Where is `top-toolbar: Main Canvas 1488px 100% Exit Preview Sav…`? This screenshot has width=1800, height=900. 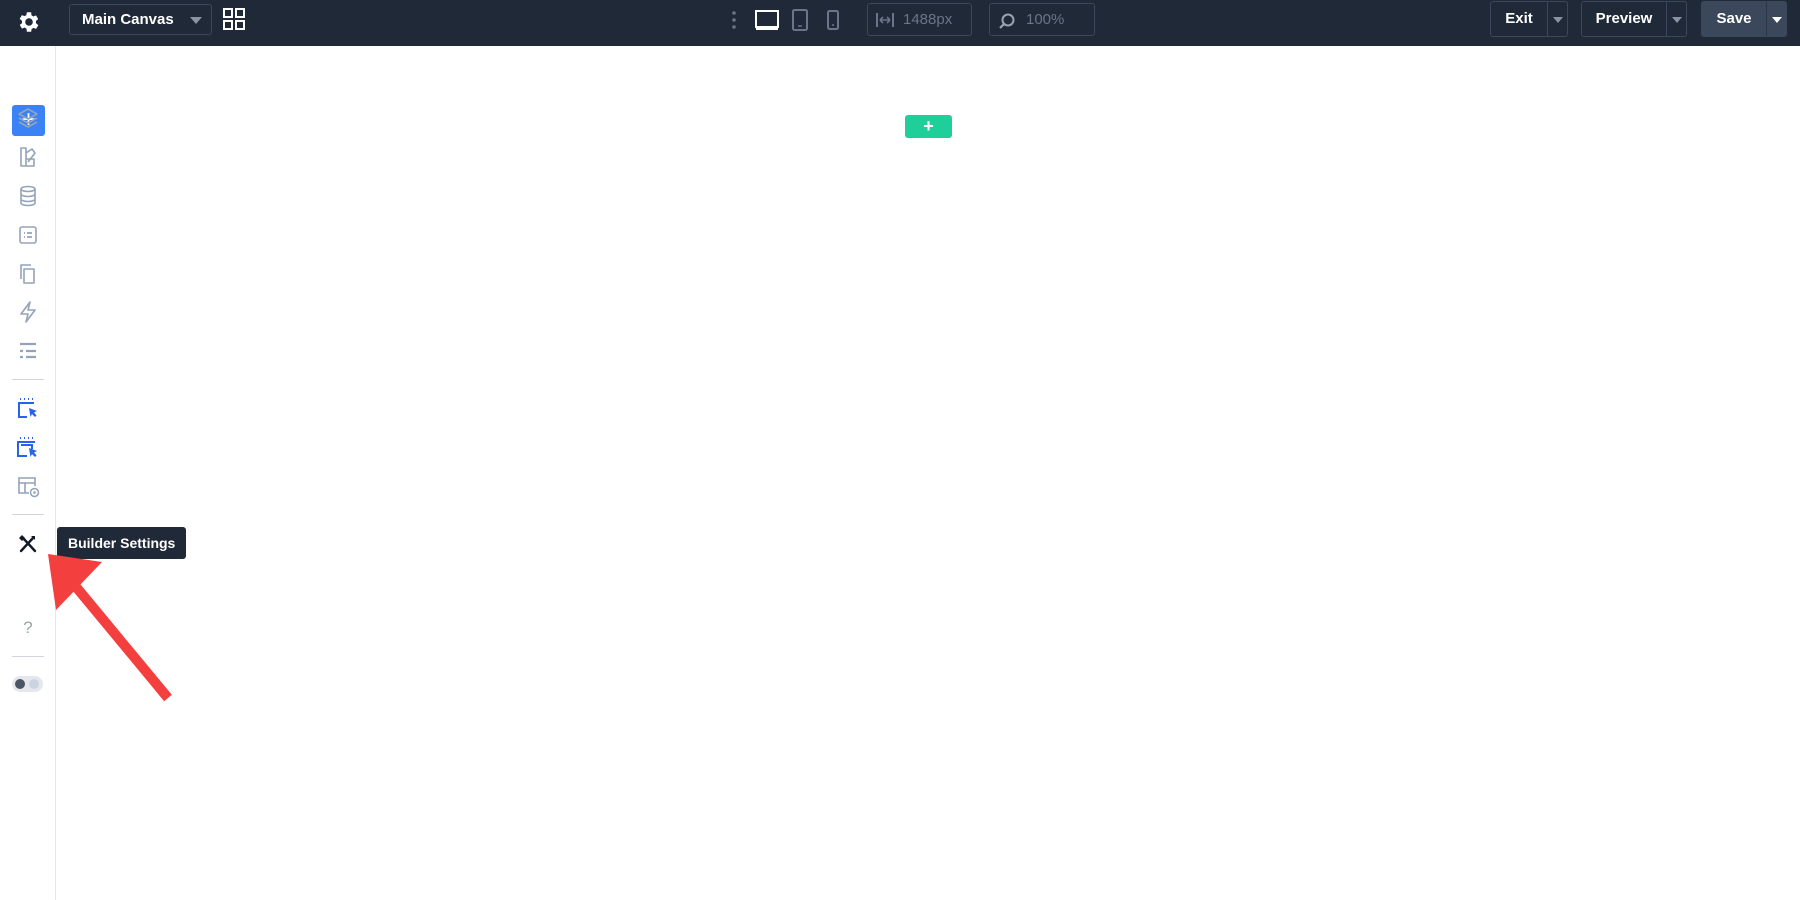 top-toolbar: Main Canvas 1488px 100% Exit Preview Sav… is located at coordinates (900, 23).